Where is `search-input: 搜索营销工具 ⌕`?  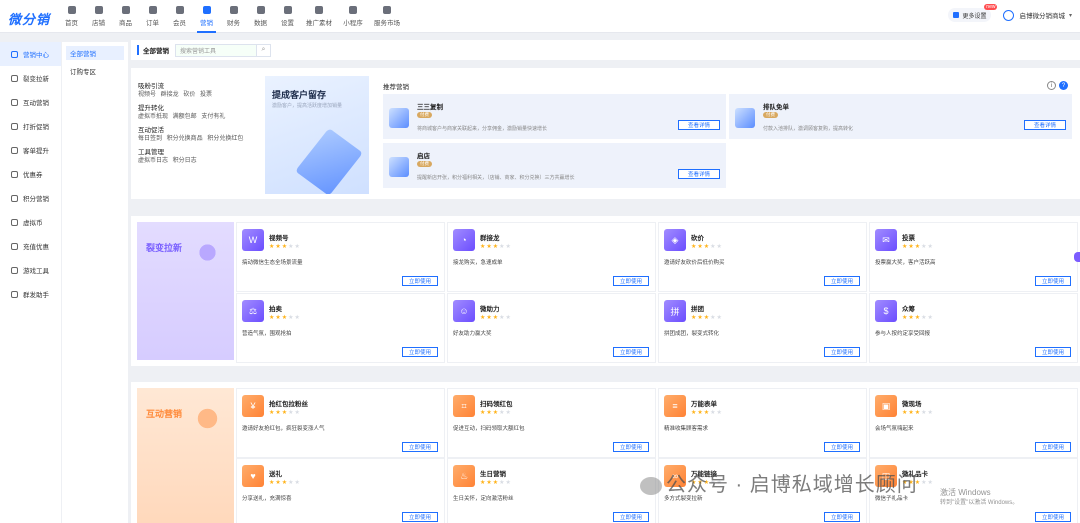 search-input: 搜索营销工具 ⌕ is located at coordinates (223, 50).